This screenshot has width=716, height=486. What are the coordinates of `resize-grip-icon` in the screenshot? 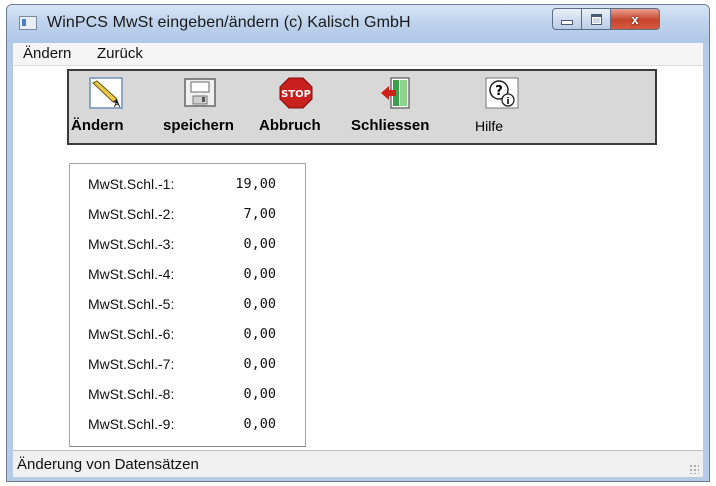 It's located at (694, 469).